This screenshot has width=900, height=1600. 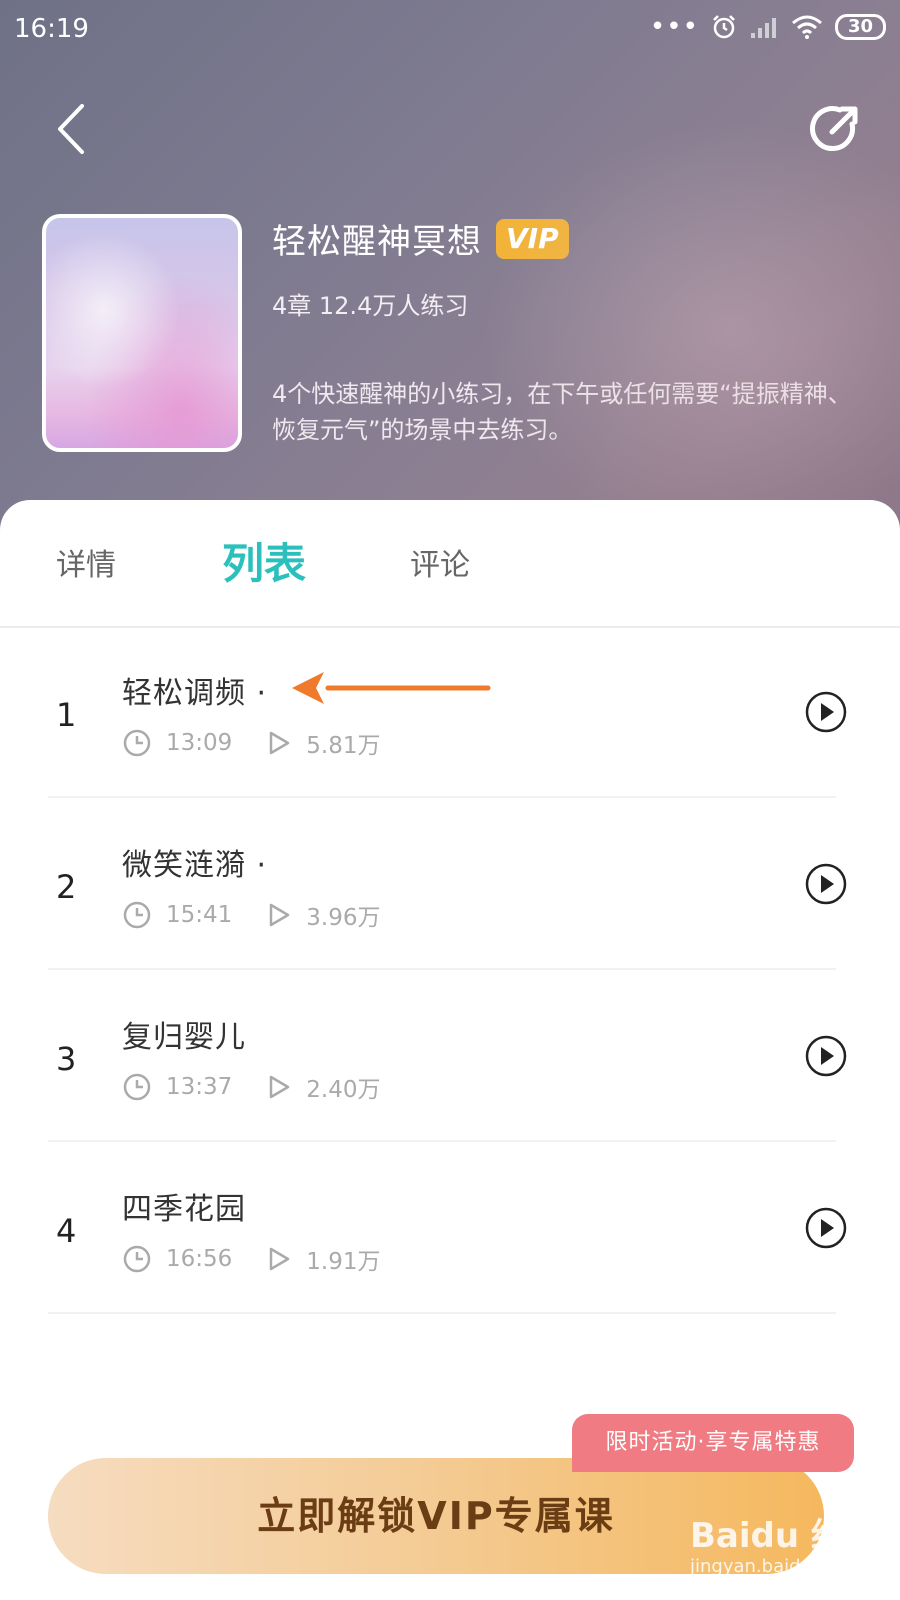 I want to click on share-button, so click(x=835, y=129).